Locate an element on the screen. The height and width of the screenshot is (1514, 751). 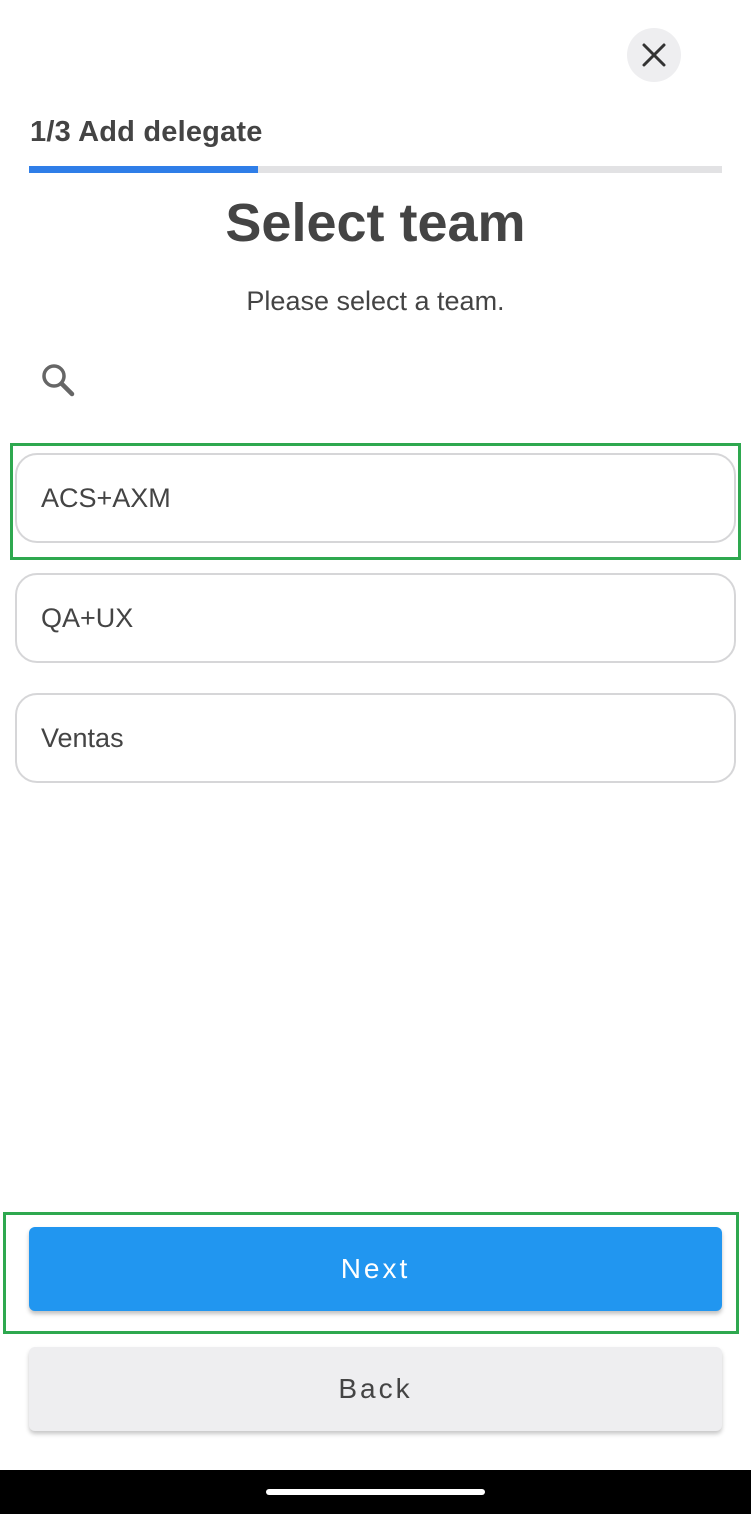
team-item-label: ACS+AXM is located at coordinates (106, 497).